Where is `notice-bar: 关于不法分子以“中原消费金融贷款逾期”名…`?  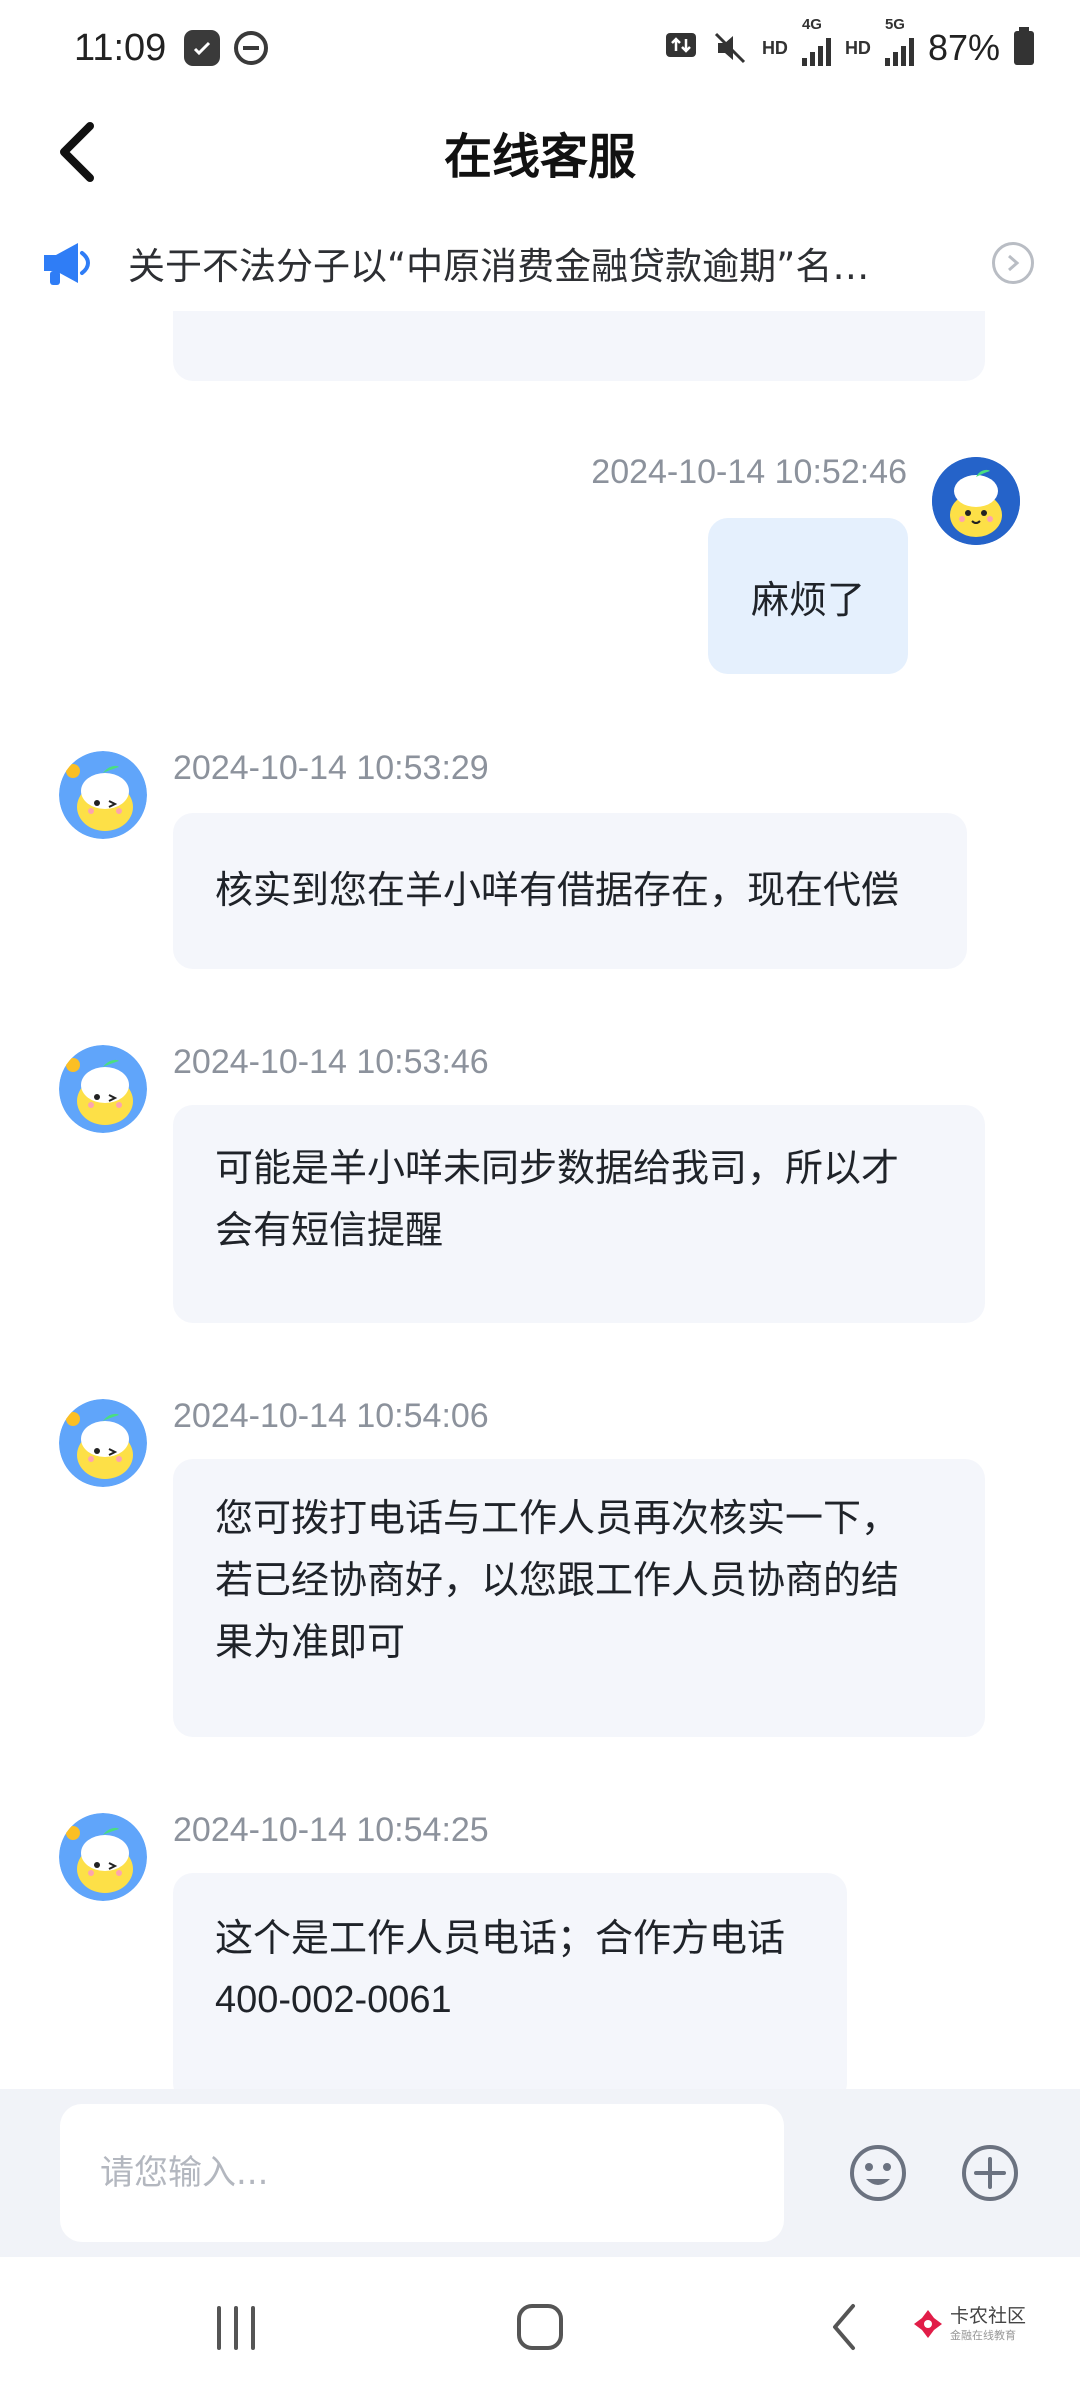 notice-bar: 关于不法分子以“中原消费金融贷款逾期”名… is located at coordinates (540, 263).